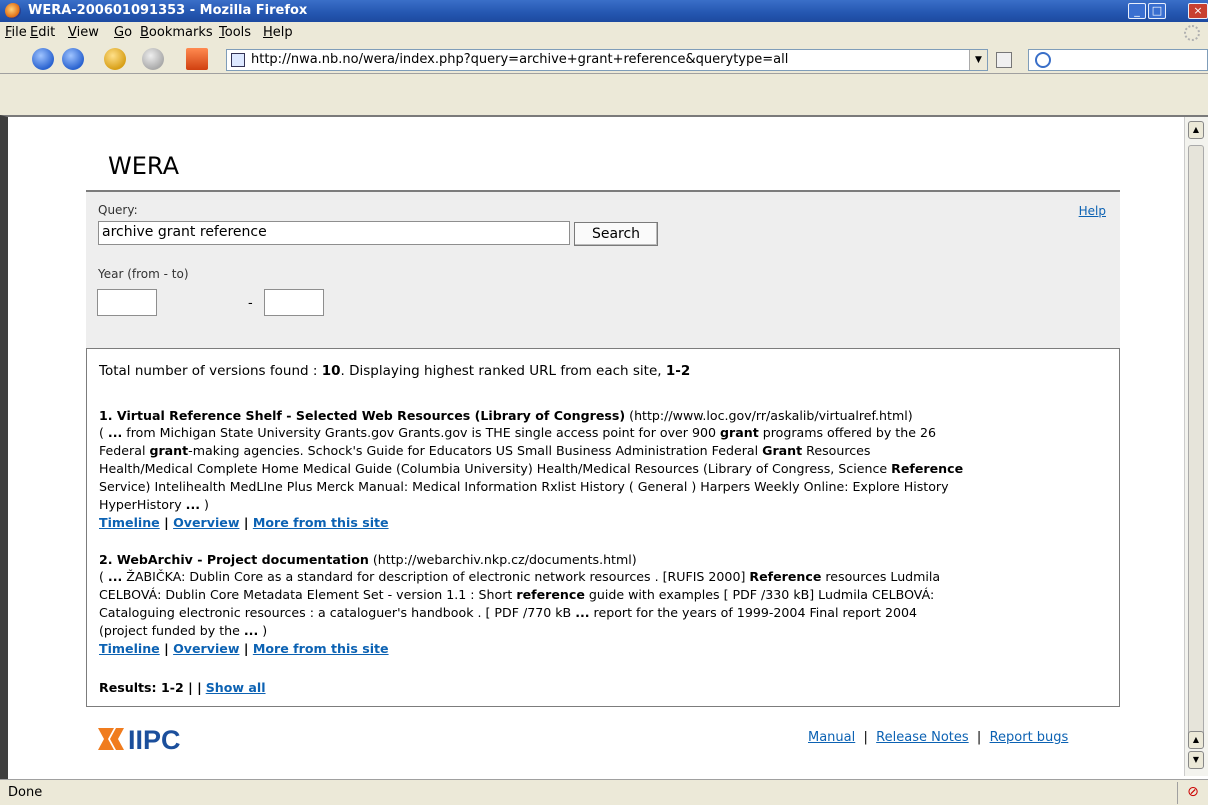 This screenshot has height=805, width=1208. What do you see at coordinates (782, 450) in the screenshot?
I see `highlight-term: Grant` at bounding box center [782, 450].